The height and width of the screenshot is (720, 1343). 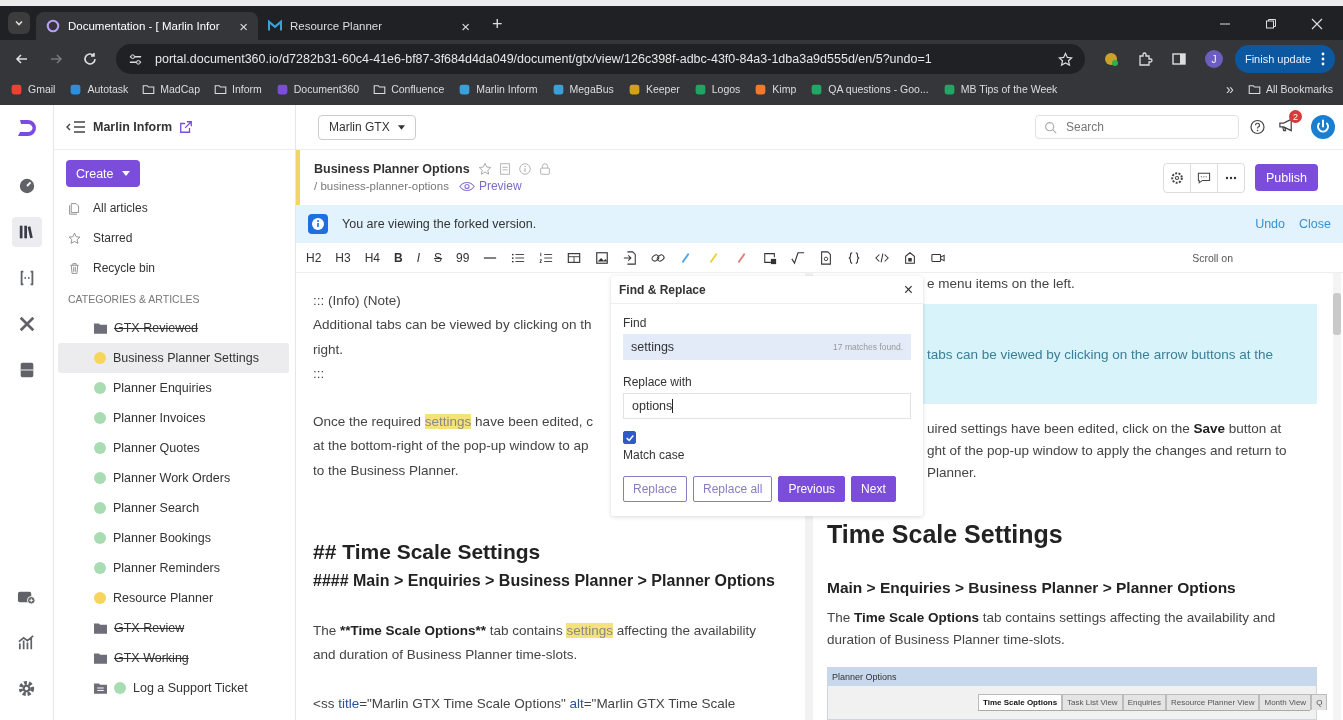 I want to click on dialog-button: Replace, so click(x=655, y=489).